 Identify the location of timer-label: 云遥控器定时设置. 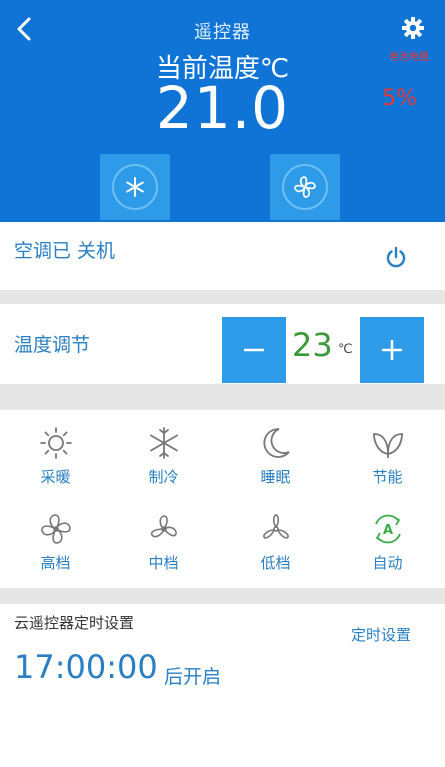
(74, 623).